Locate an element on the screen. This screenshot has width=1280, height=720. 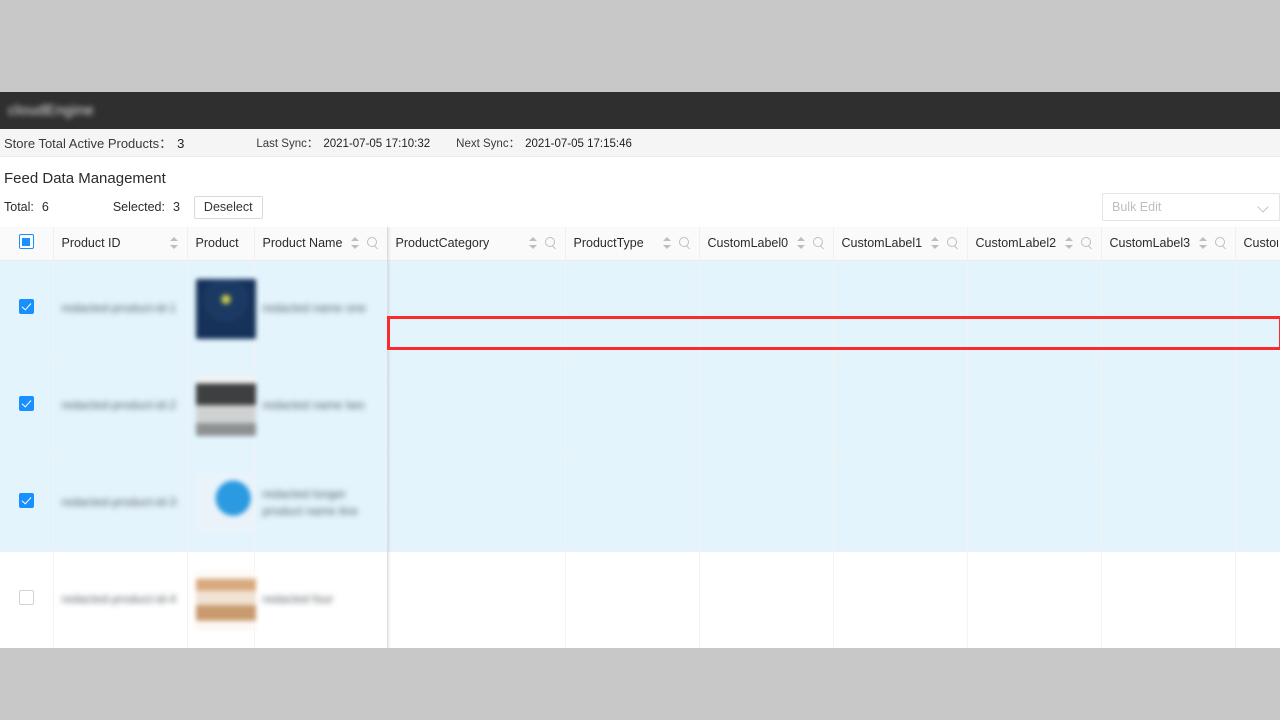
table-toolbar: Total: 6 Selected: 3 Deselect Bulk Edit is located at coordinates (640, 207).